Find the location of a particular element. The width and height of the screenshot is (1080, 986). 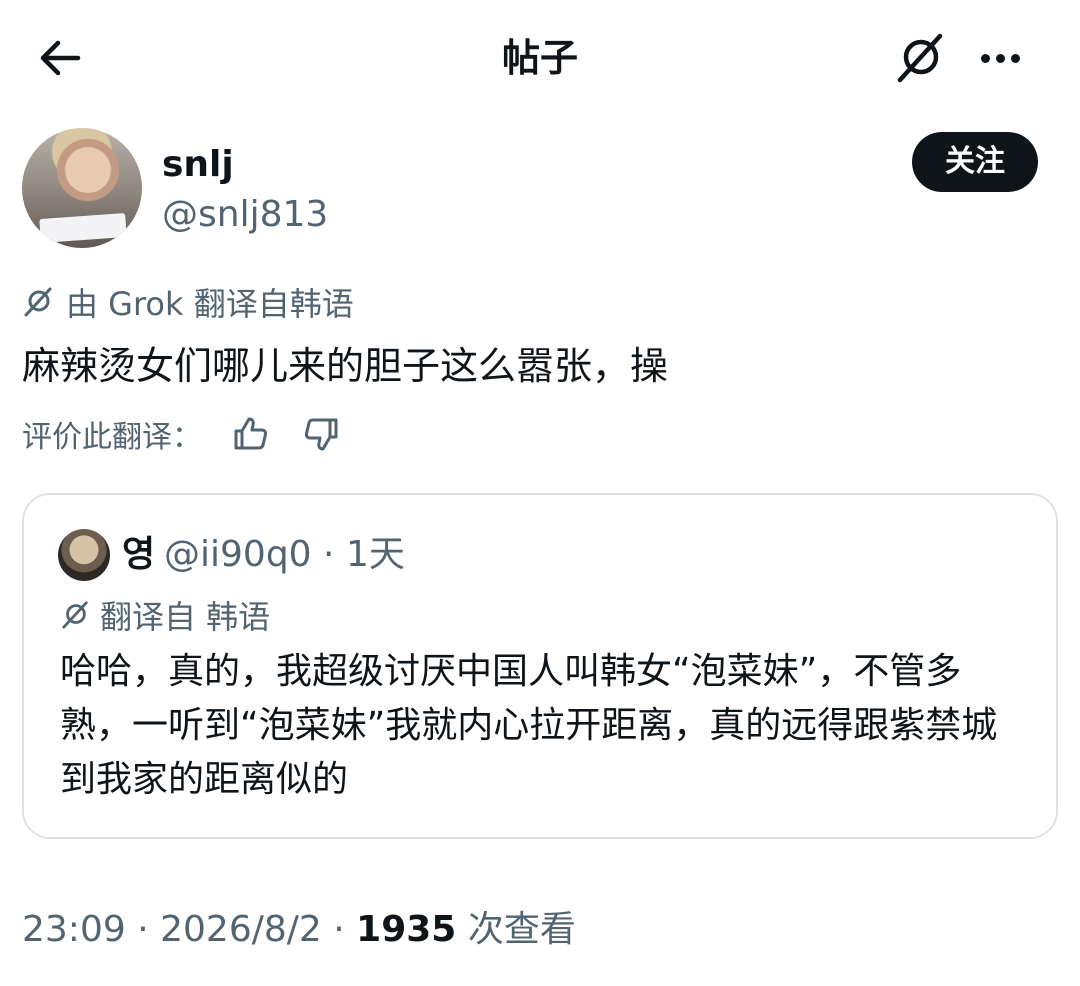

more-horizontal-icon is located at coordinates (1000, 58).